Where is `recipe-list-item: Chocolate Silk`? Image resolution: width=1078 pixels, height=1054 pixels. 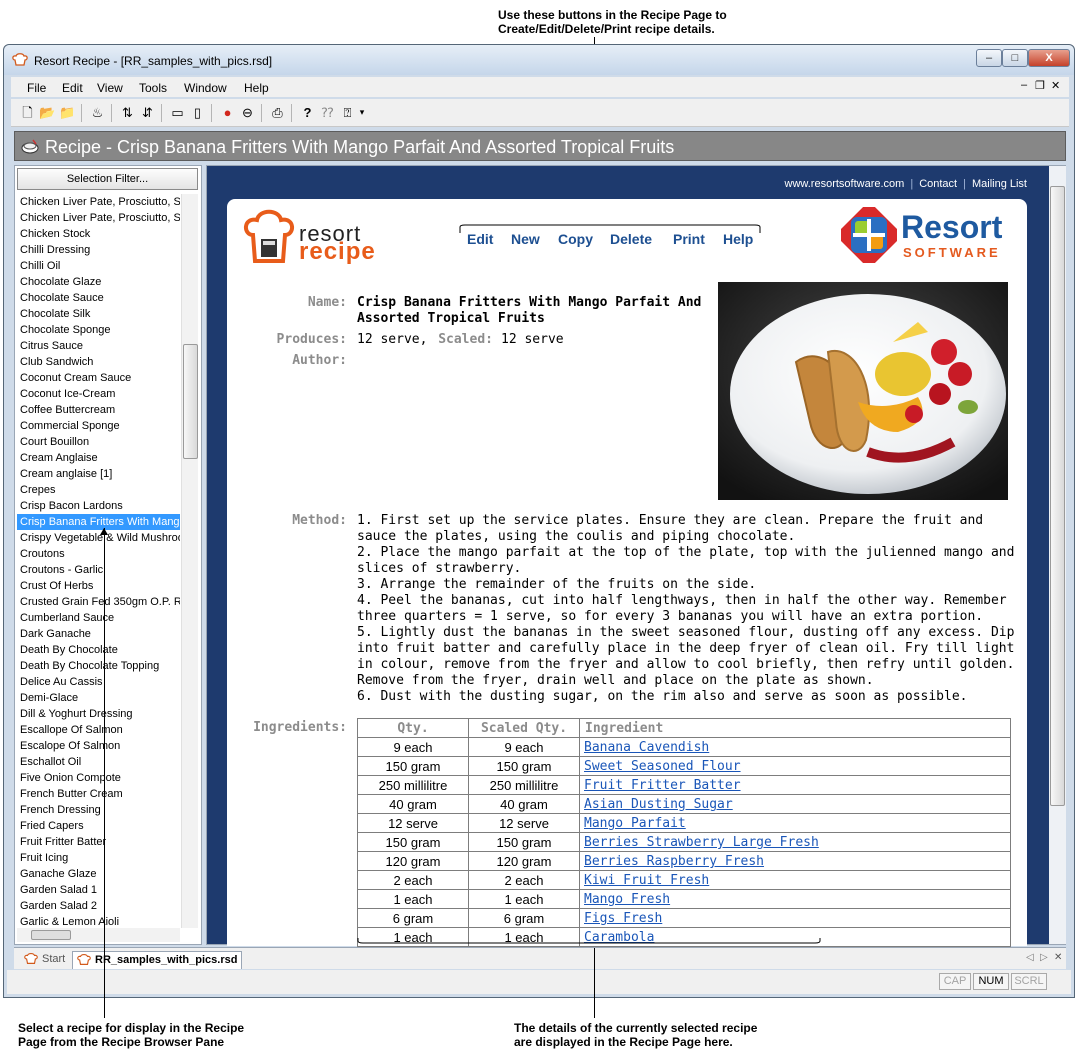
recipe-list-item: Chocolate Silk is located at coordinates (98, 314).